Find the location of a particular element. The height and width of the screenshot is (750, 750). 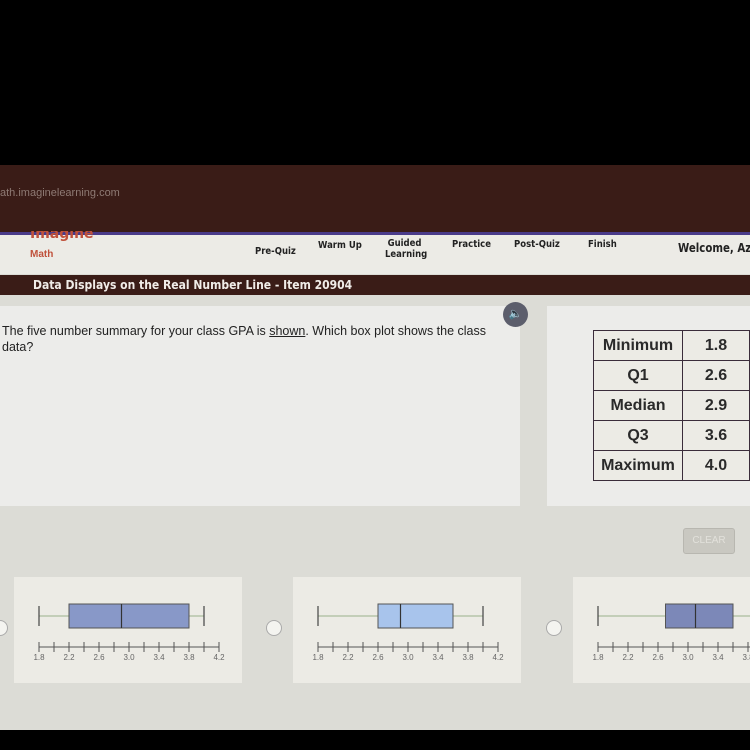

nav-practice: Practice is located at coordinates (471, 244).